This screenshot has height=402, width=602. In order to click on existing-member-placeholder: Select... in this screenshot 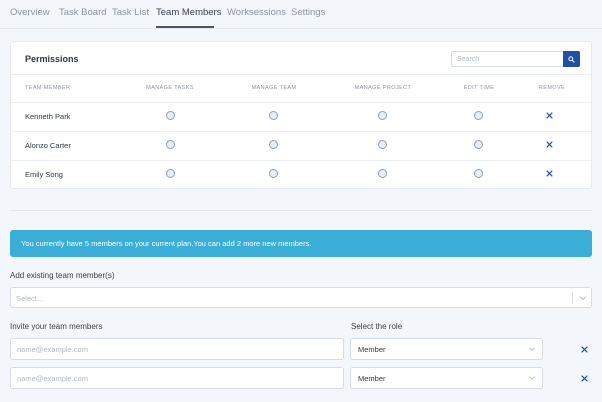, I will do `click(30, 298)`.